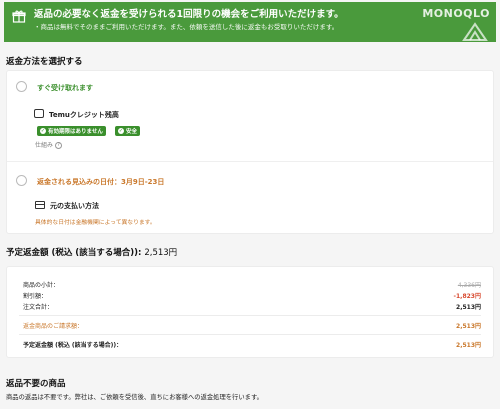 The image size is (500, 409). What do you see at coordinates (73, 345) in the screenshot?
I see `final-refund-label: 予定返金額 (税込 (該当する場合))：` at bounding box center [73, 345].